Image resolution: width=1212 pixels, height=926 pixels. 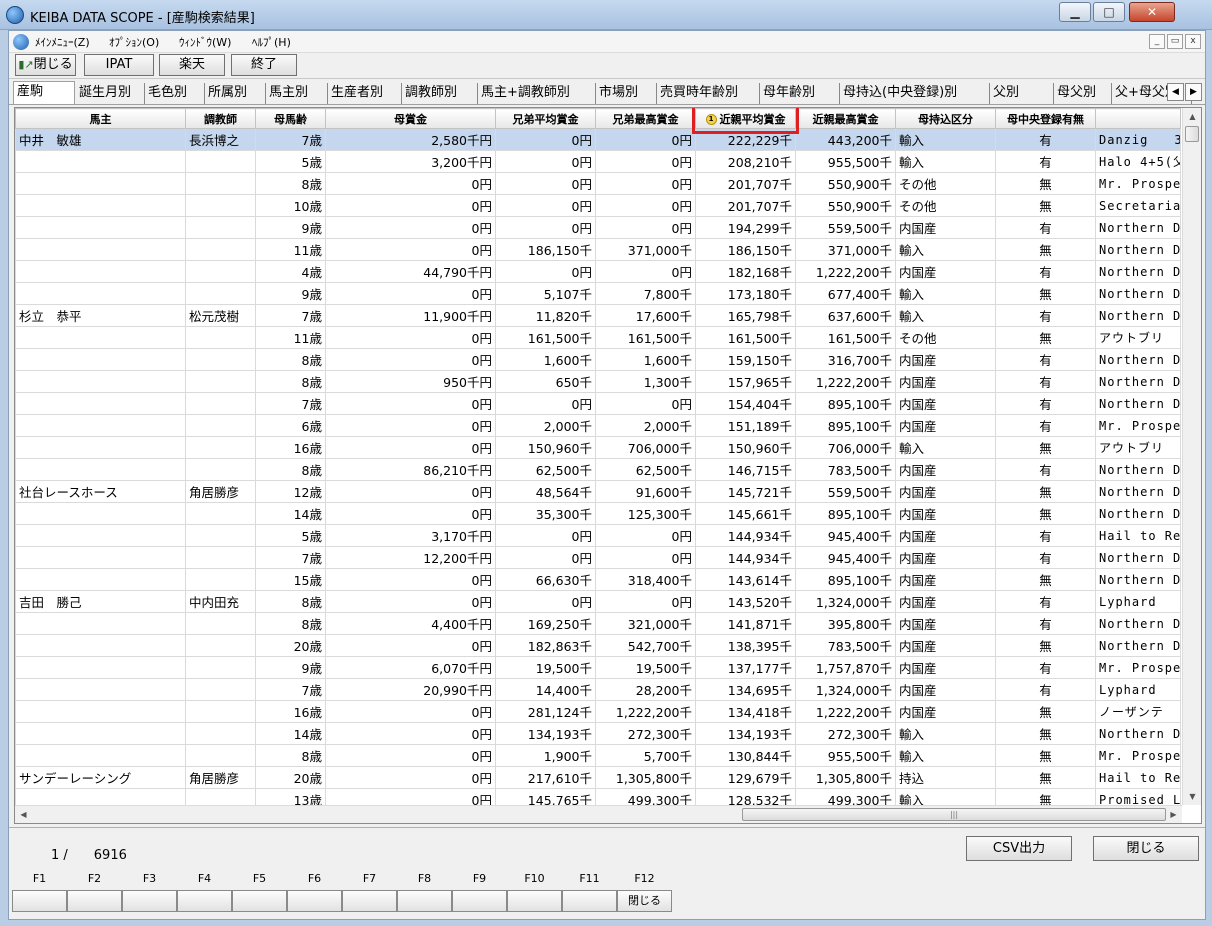 What do you see at coordinates (205, 42) in the screenshot?
I see `menu-window: ｳｨﾝﾄﾞｳ(W)` at bounding box center [205, 42].